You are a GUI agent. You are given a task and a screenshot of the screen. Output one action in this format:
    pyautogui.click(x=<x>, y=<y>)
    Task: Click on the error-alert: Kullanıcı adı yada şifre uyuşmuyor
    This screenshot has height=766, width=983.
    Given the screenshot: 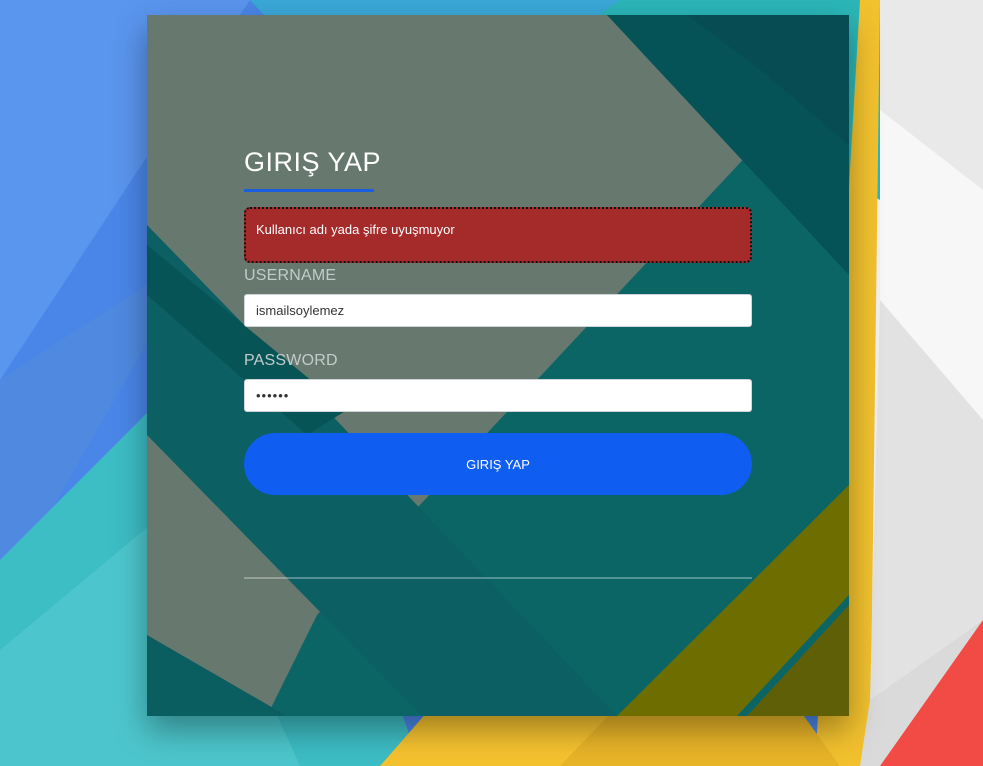 What is the action you would take?
    pyautogui.click(x=498, y=235)
    